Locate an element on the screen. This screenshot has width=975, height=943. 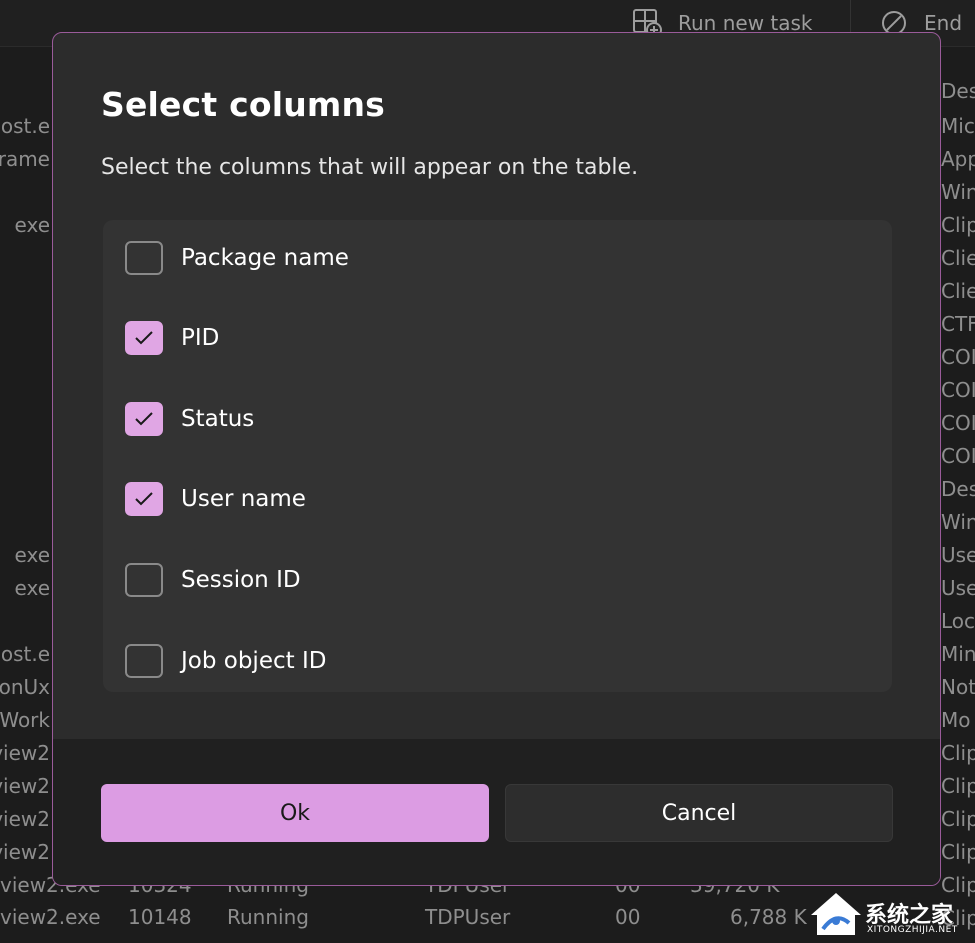
pid-cell: 10148 is located at coordinates (160, 917).